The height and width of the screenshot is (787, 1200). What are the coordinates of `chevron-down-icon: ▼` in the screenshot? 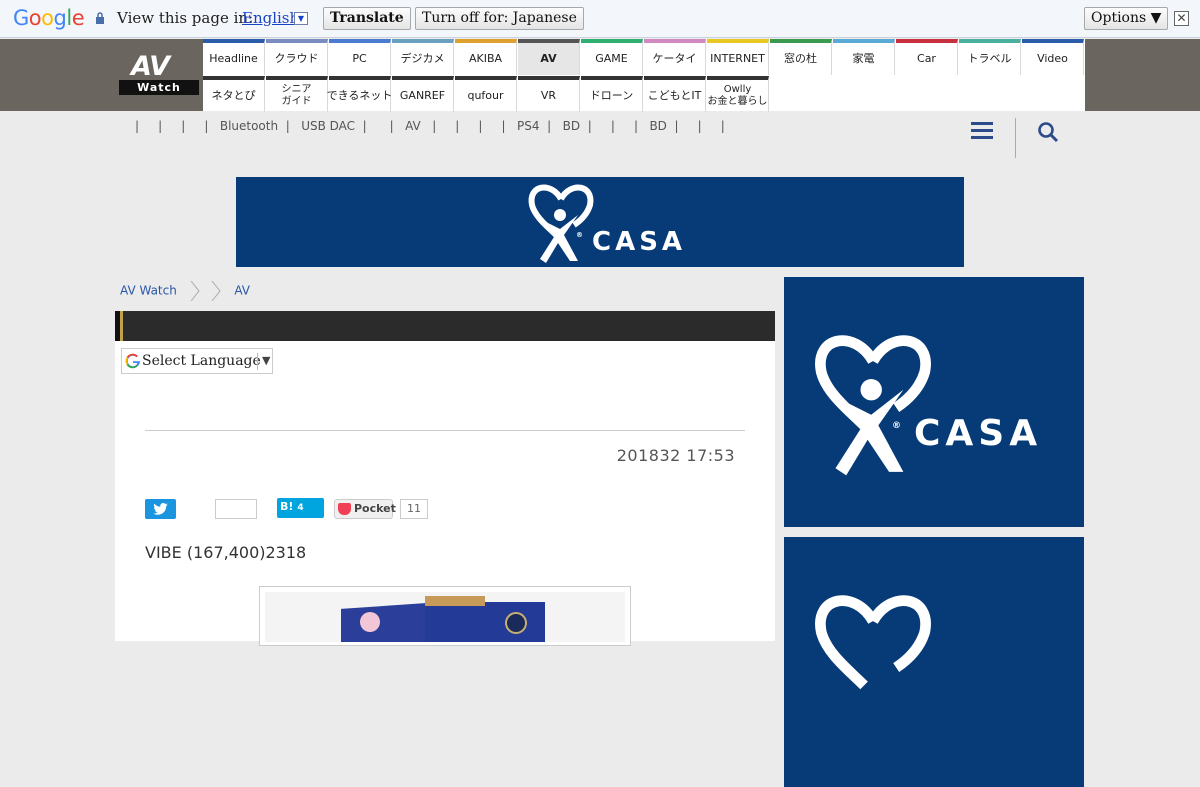 It's located at (266, 360).